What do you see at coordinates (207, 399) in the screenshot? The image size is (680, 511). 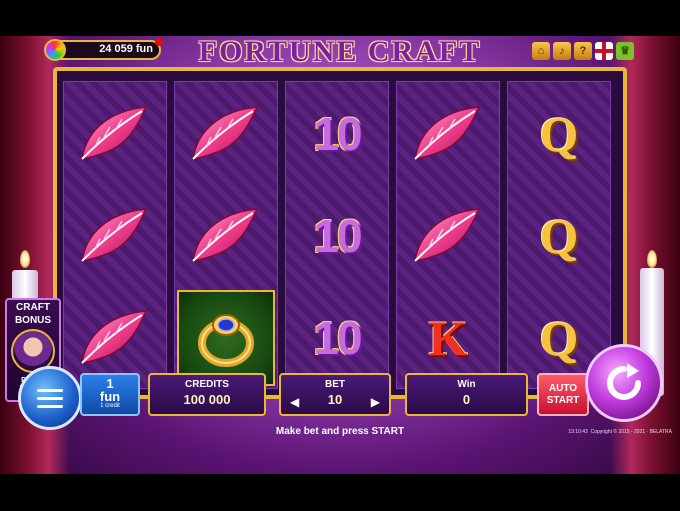 I see `credits-value: 100 000` at bounding box center [207, 399].